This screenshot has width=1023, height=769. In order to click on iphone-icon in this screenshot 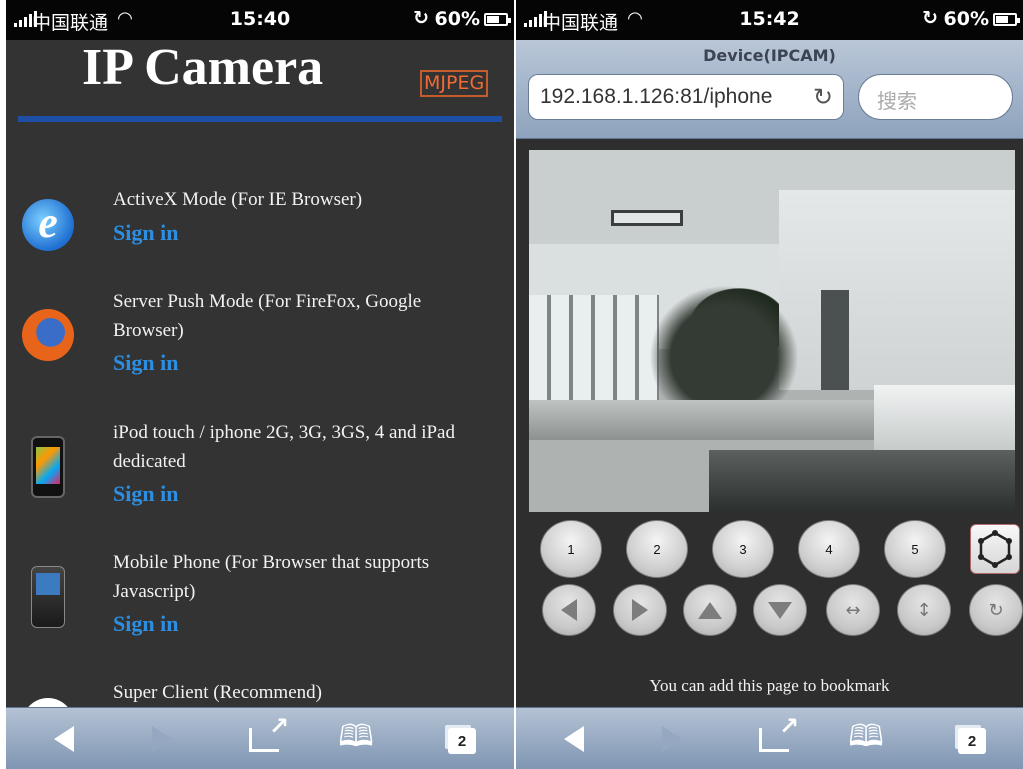, I will do `click(48, 467)`.